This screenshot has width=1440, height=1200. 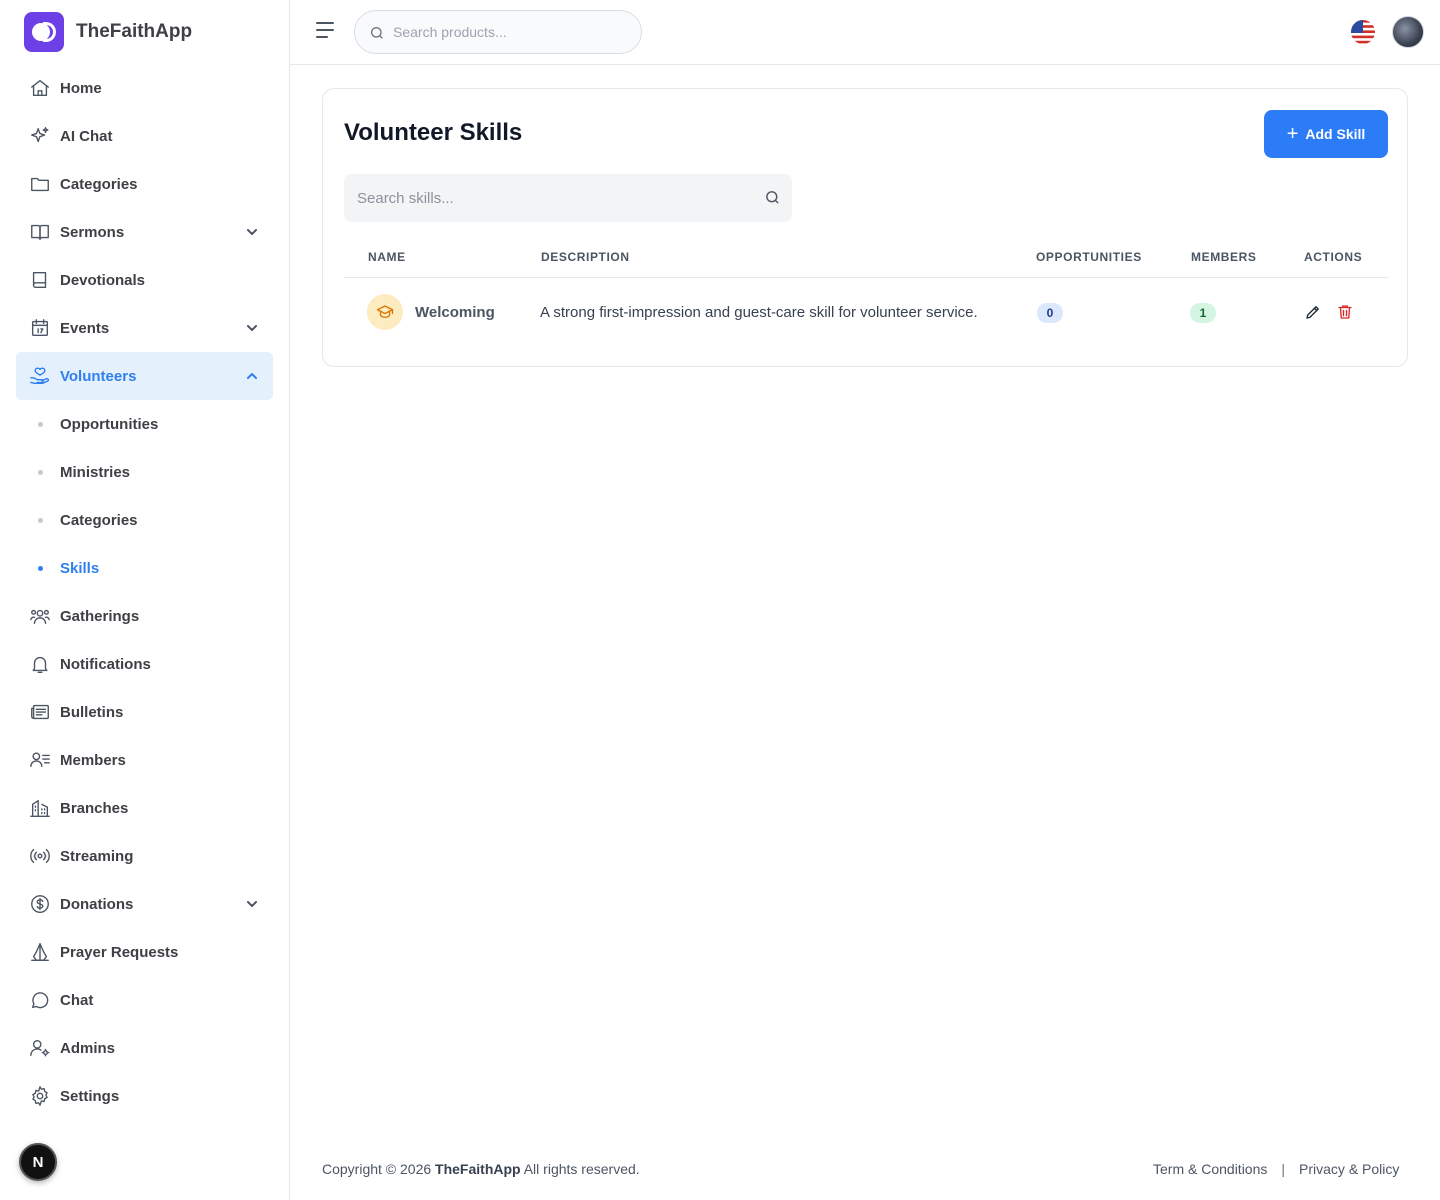 What do you see at coordinates (144, 712) in the screenshot?
I see `sidebar-item-bulletins: Bulletins` at bounding box center [144, 712].